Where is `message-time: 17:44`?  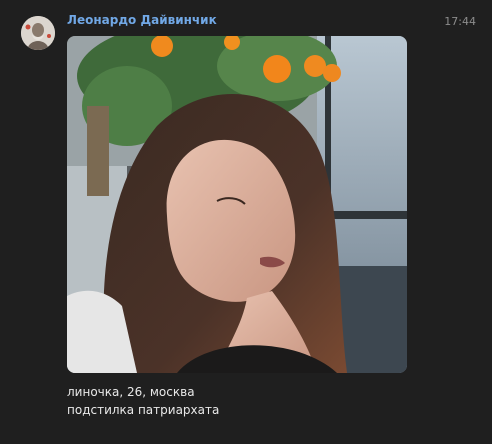 message-time: 17:44 is located at coordinates (460, 21).